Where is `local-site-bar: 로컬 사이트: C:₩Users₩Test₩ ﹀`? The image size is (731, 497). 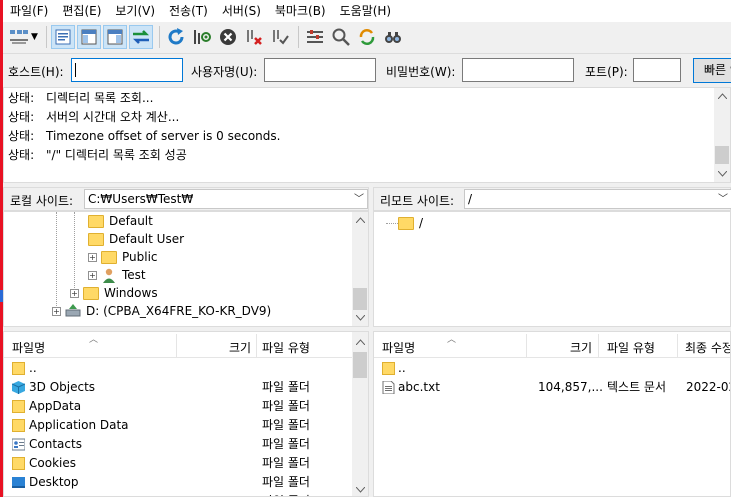 local-site-bar: 로컬 사이트: C:₩Users₩Test₩ ﹀ is located at coordinates (186, 199).